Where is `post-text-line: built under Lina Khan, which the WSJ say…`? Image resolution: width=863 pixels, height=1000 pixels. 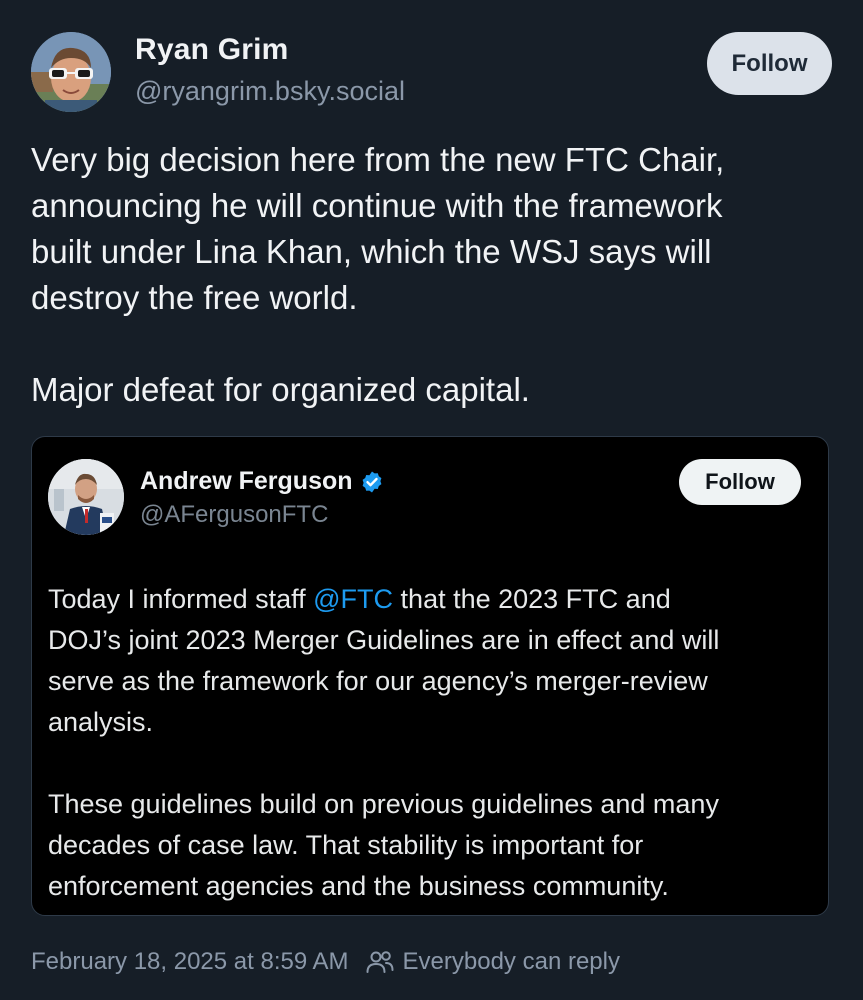
post-text-line: built under Lina Khan, which the WSJ say… is located at coordinates (371, 251).